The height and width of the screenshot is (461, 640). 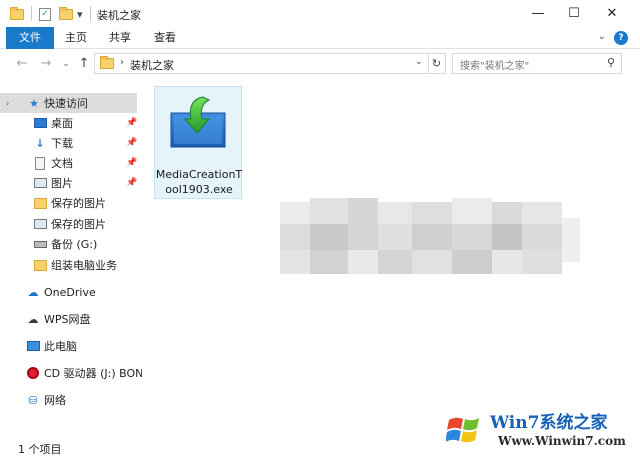 What do you see at coordinates (120, 38) in the screenshot?
I see `tab-share: 共享` at bounding box center [120, 38].